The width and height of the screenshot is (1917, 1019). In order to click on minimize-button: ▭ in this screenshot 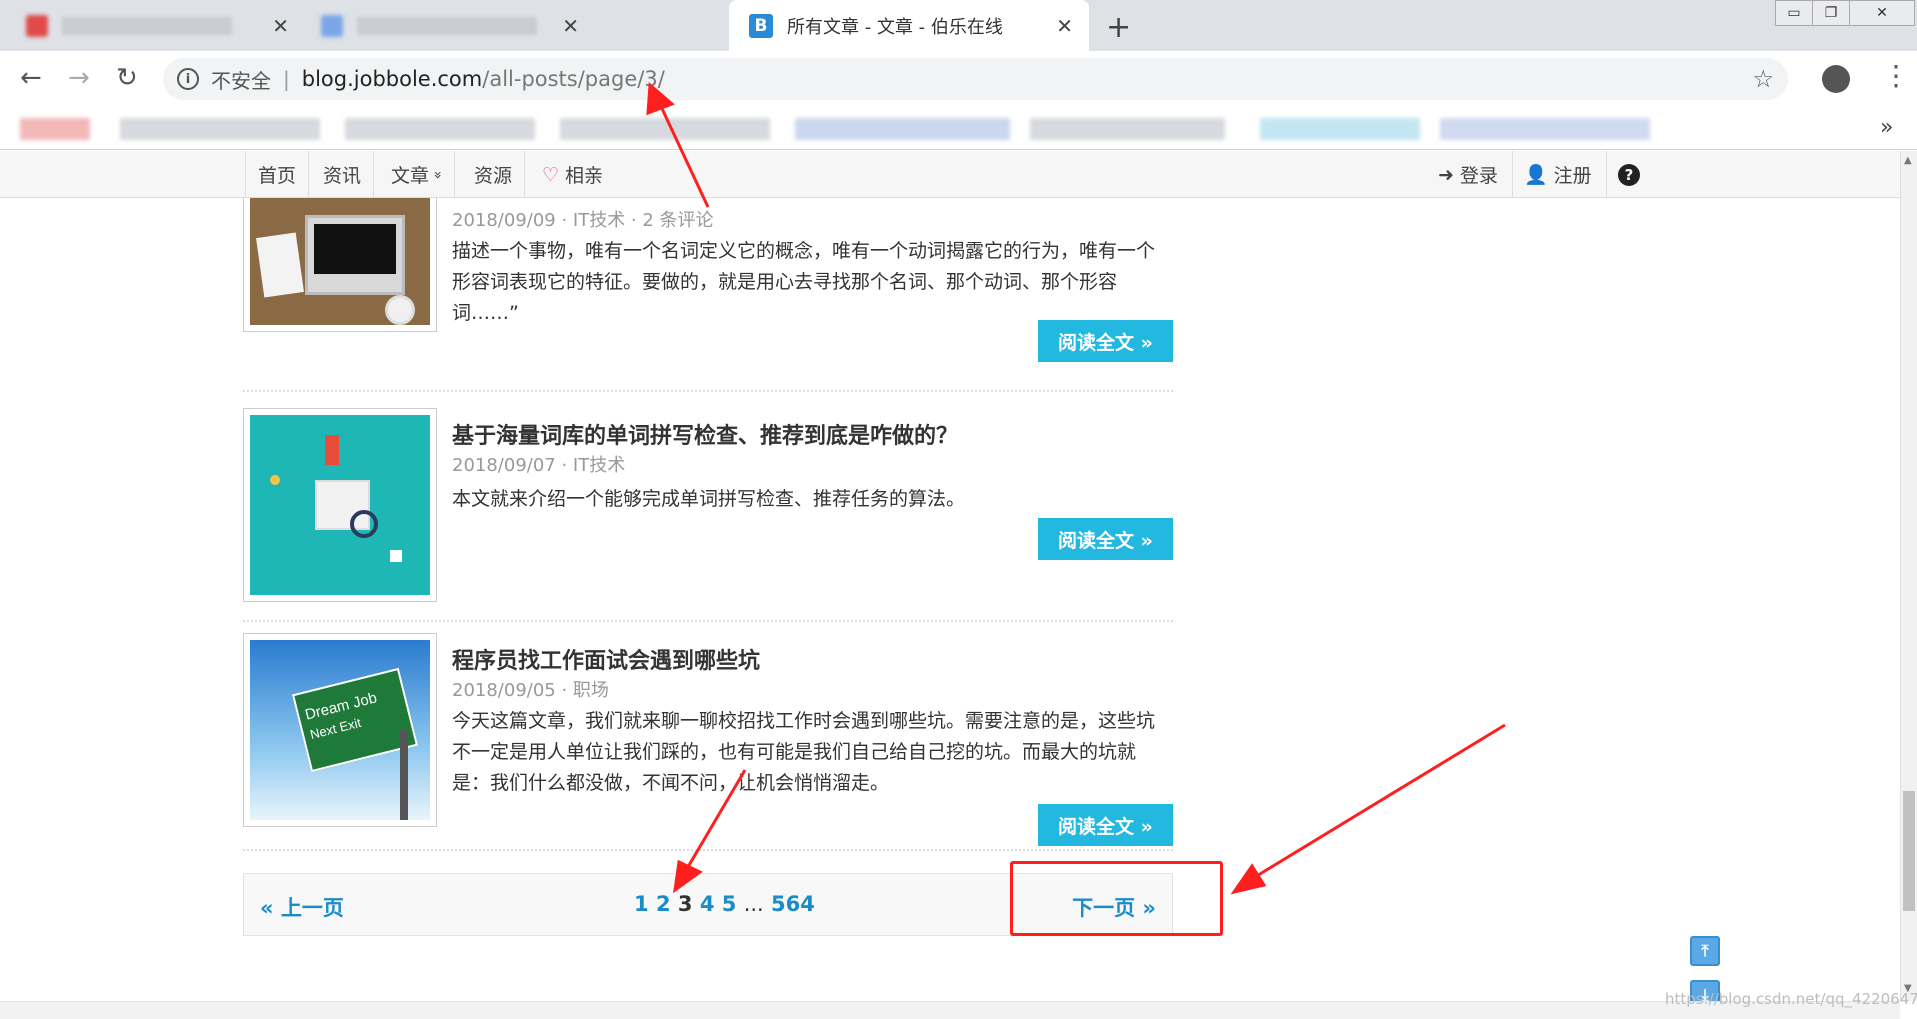, I will do `click(1794, 13)`.